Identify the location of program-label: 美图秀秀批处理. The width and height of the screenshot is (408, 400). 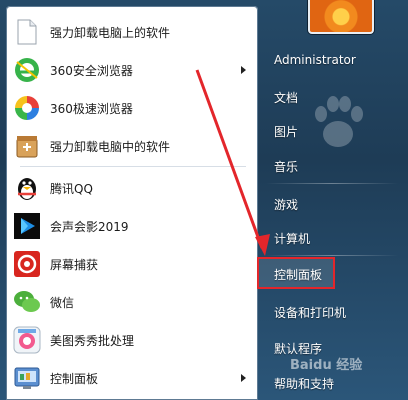
(92, 340).